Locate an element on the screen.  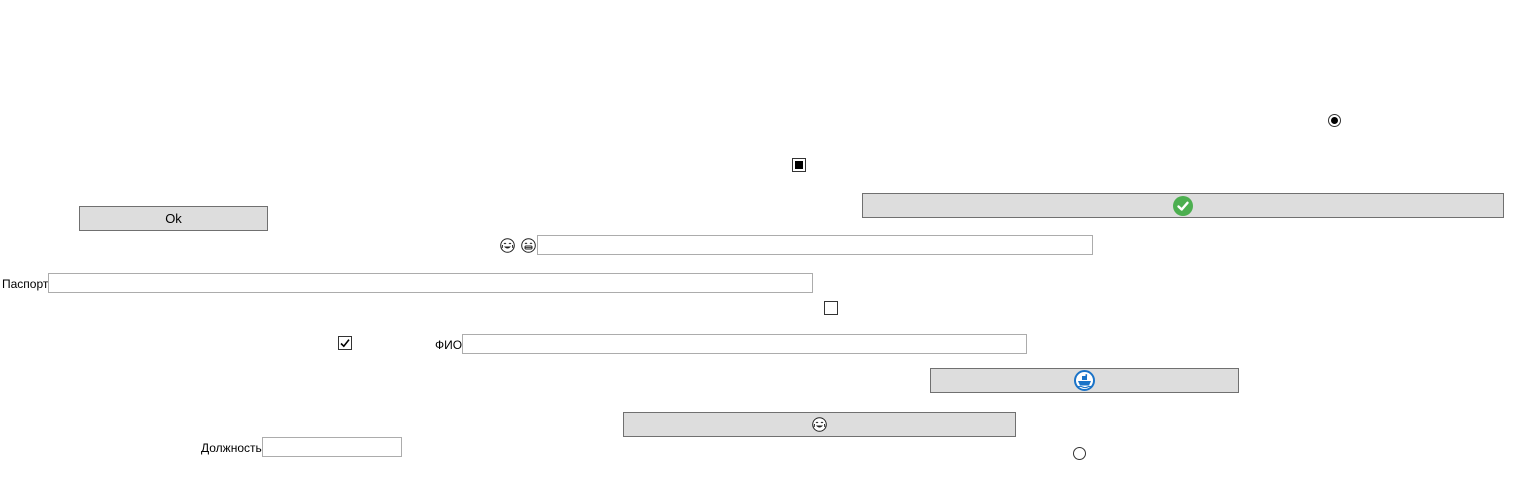
confirm-button is located at coordinates (1183, 205).